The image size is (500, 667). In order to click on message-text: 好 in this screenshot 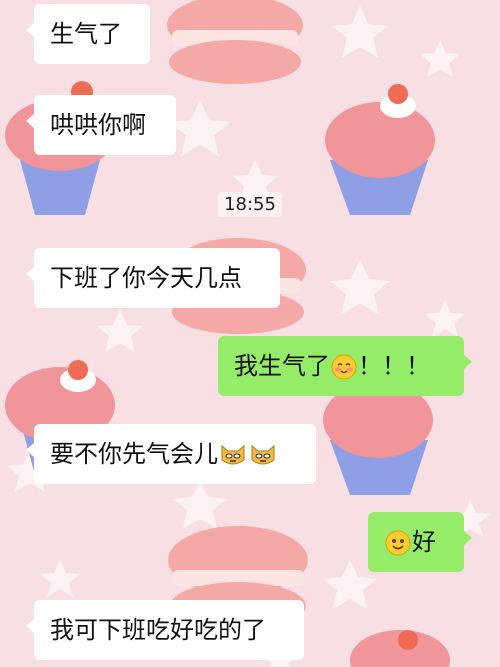, I will do `click(424, 542)`.